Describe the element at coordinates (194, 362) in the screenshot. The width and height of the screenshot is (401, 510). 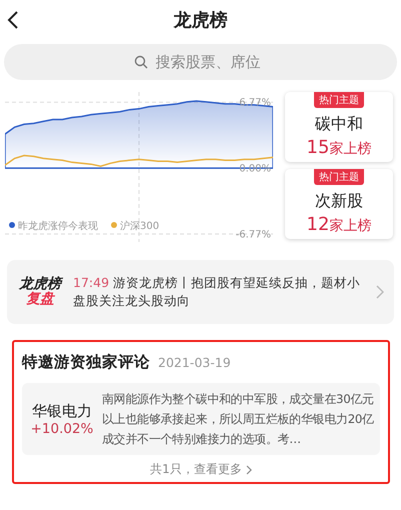
I see `section-date: 2021-03-19` at that location.